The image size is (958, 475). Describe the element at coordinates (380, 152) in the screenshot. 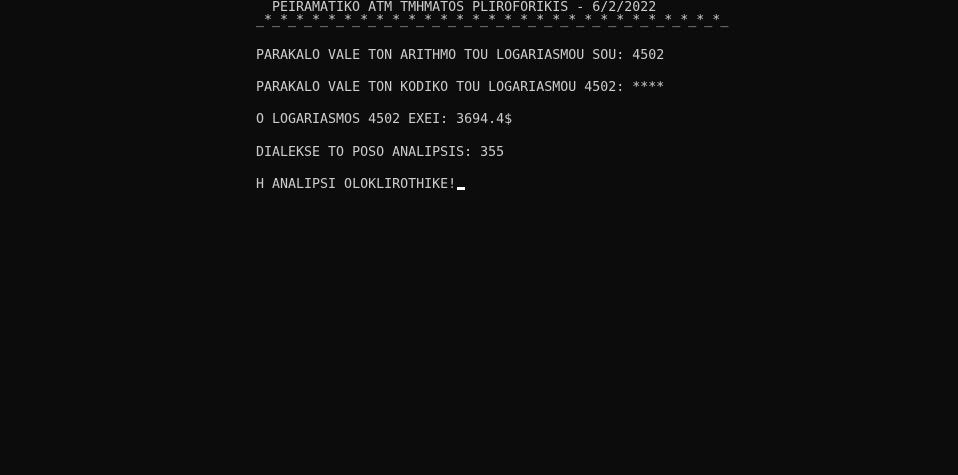

I see `console-line-withdraw-amount: DIALEKSE TO POSO ANALIPSIS: 355` at that location.